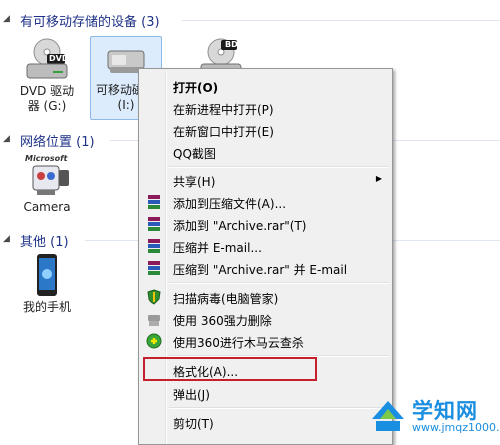 The height and width of the screenshot is (445, 500). What do you see at coordinates (226, 299) in the screenshot?
I see `menu-item-label: 扫描病毒(电脑管家)` at bounding box center [226, 299].